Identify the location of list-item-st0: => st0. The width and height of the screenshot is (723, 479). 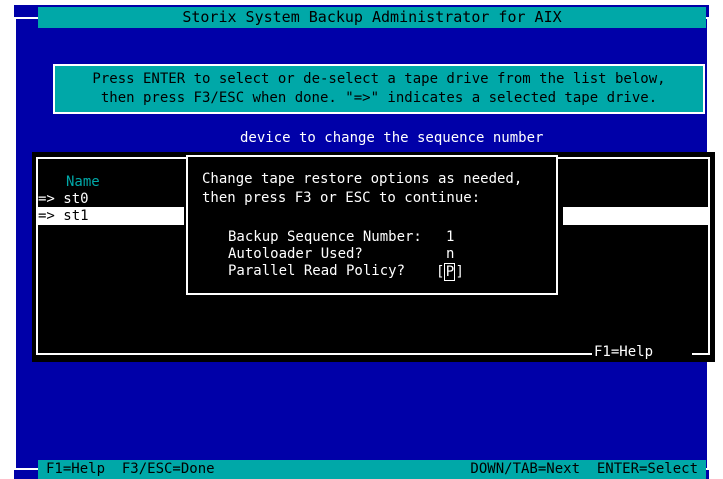
(63, 199).